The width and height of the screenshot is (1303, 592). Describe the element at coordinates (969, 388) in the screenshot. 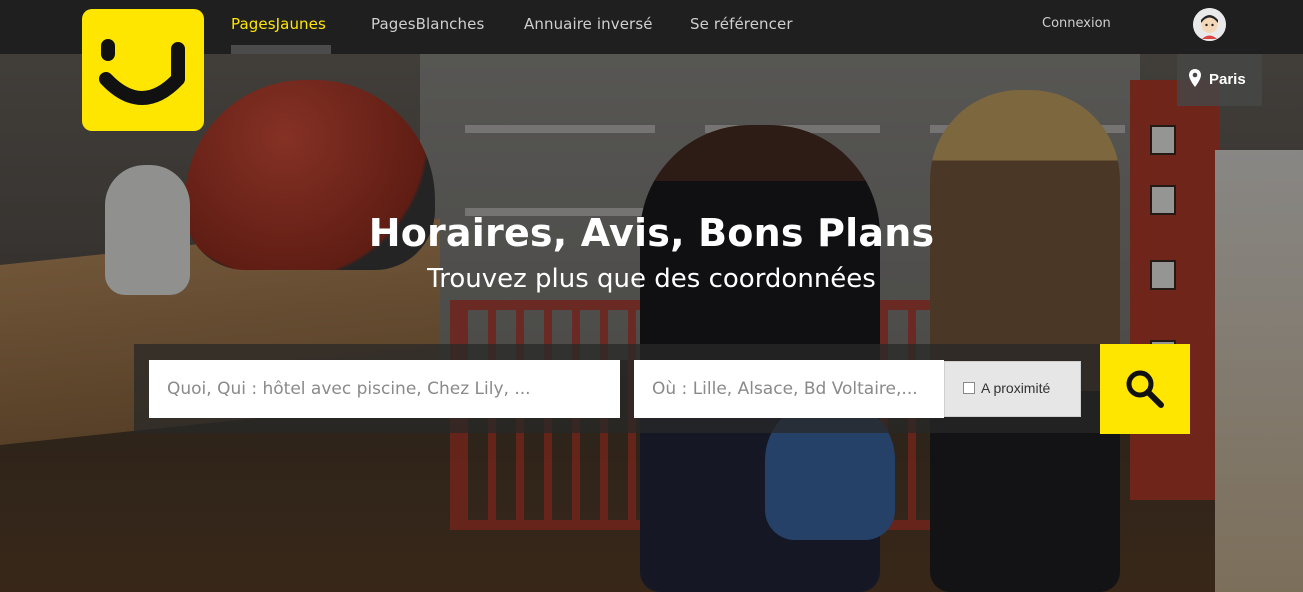

I see `nearby-checkbox` at that location.